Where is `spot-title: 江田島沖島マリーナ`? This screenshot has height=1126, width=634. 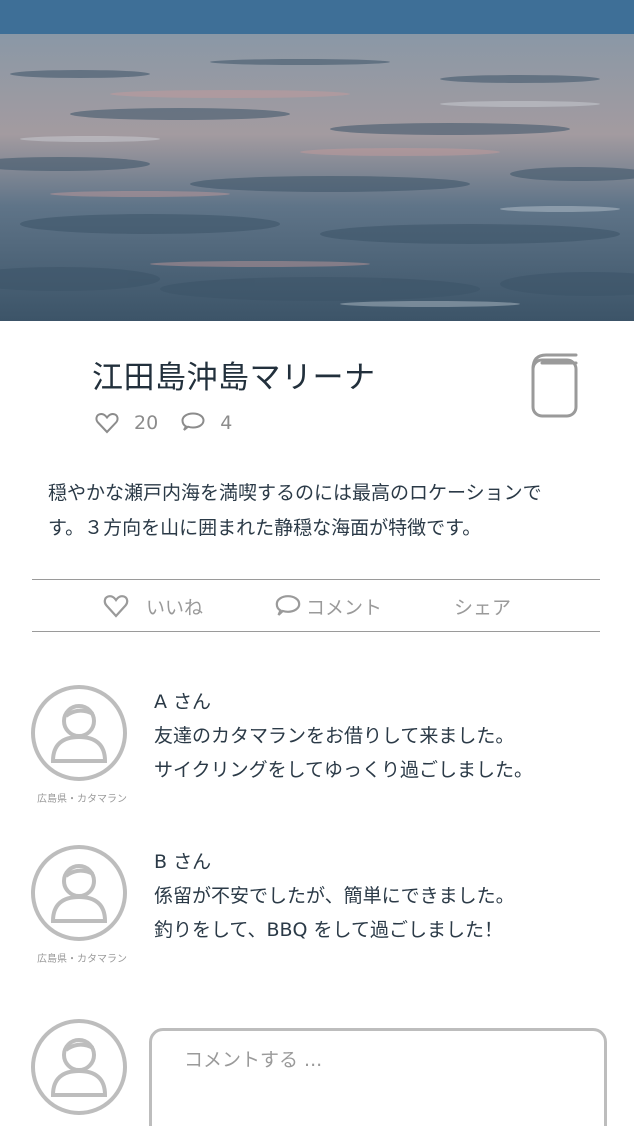
spot-title: 江田島沖島マリーナ is located at coordinates (234, 378).